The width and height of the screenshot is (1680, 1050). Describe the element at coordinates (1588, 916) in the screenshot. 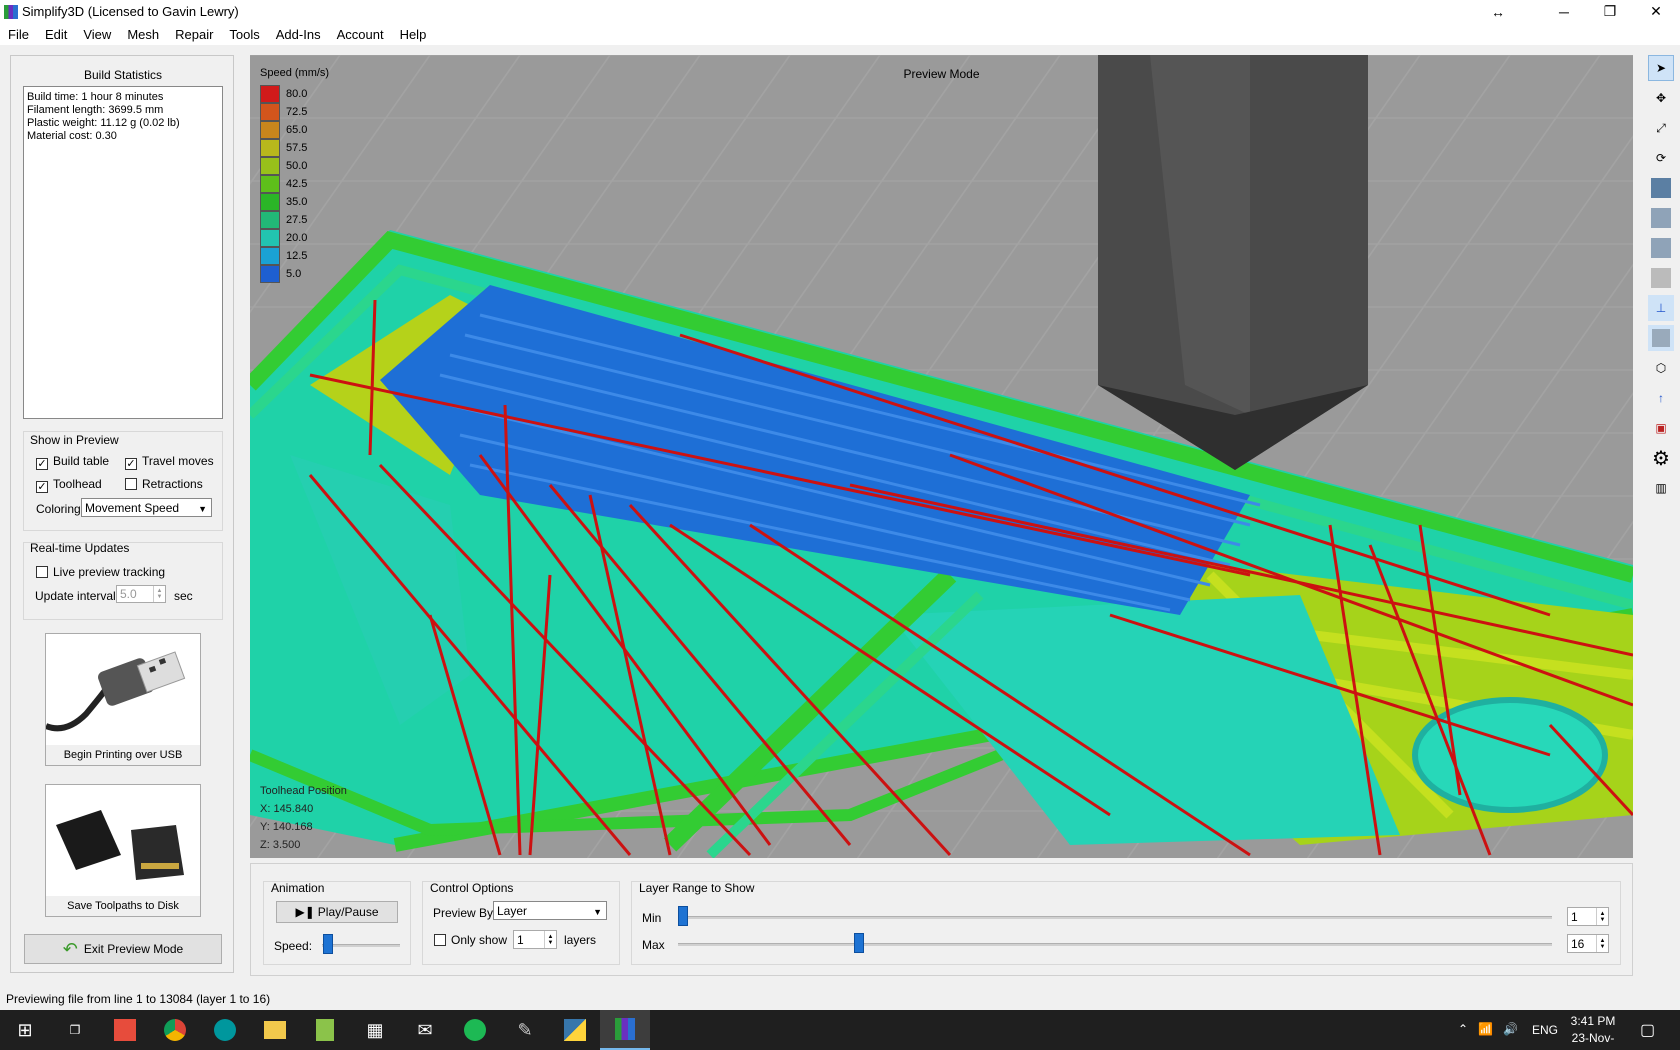

I see `min-layer-input: 1 ▲ ▼` at that location.